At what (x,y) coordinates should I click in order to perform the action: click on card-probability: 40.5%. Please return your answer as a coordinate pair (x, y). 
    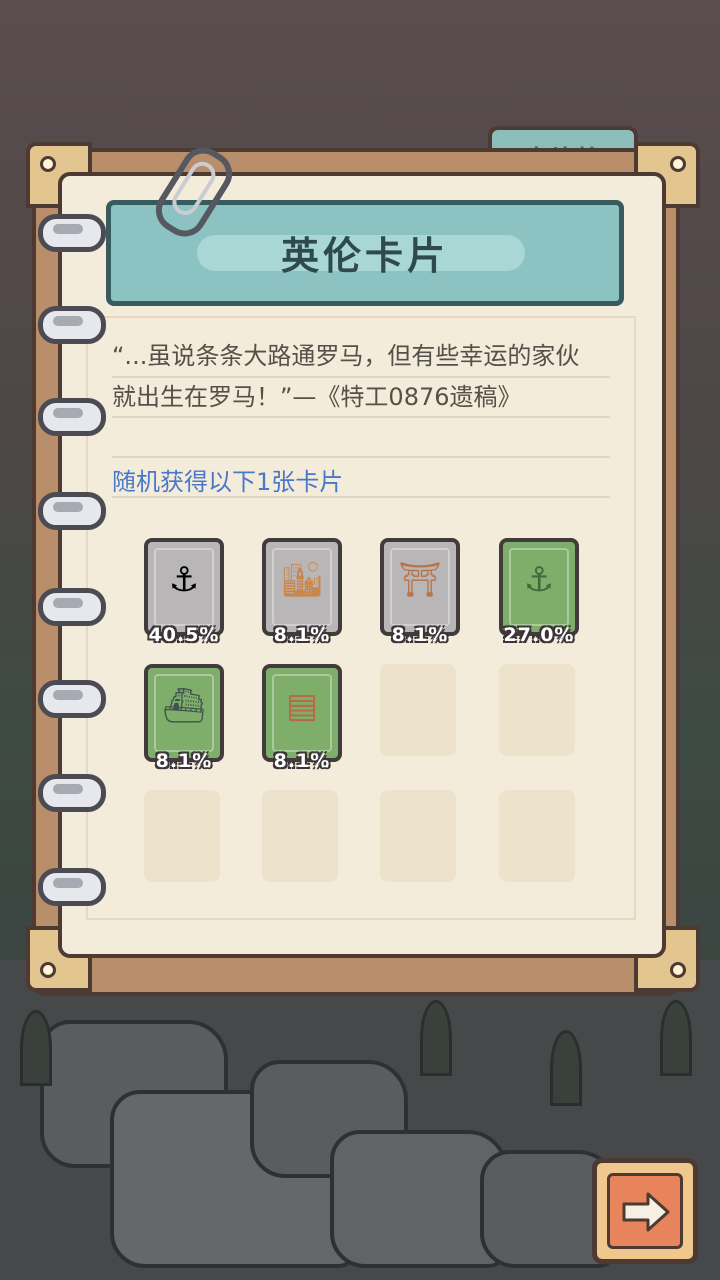
    Looking at the image, I should click on (184, 635).